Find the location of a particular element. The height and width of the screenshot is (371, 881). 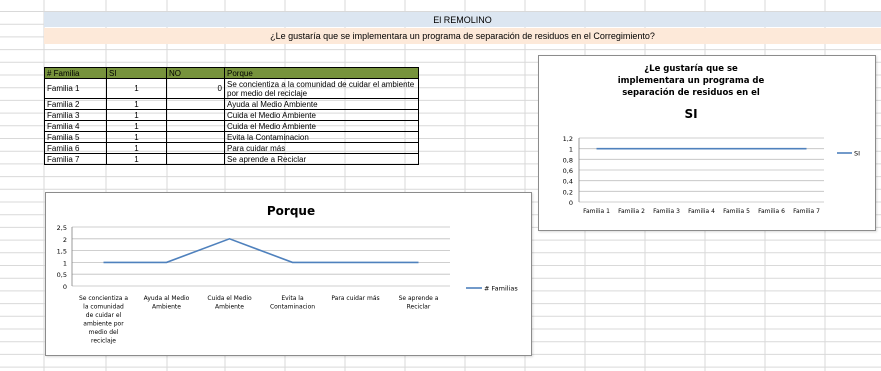

table-row: Familia 5 1 Evita la Contaminacion is located at coordinates (231, 137).